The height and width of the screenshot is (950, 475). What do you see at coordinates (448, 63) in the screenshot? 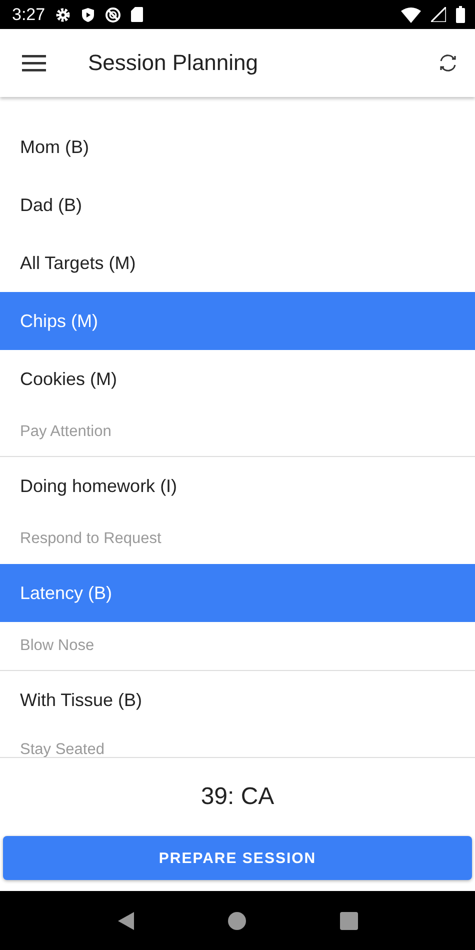
I see `refresh-button` at bounding box center [448, 63].